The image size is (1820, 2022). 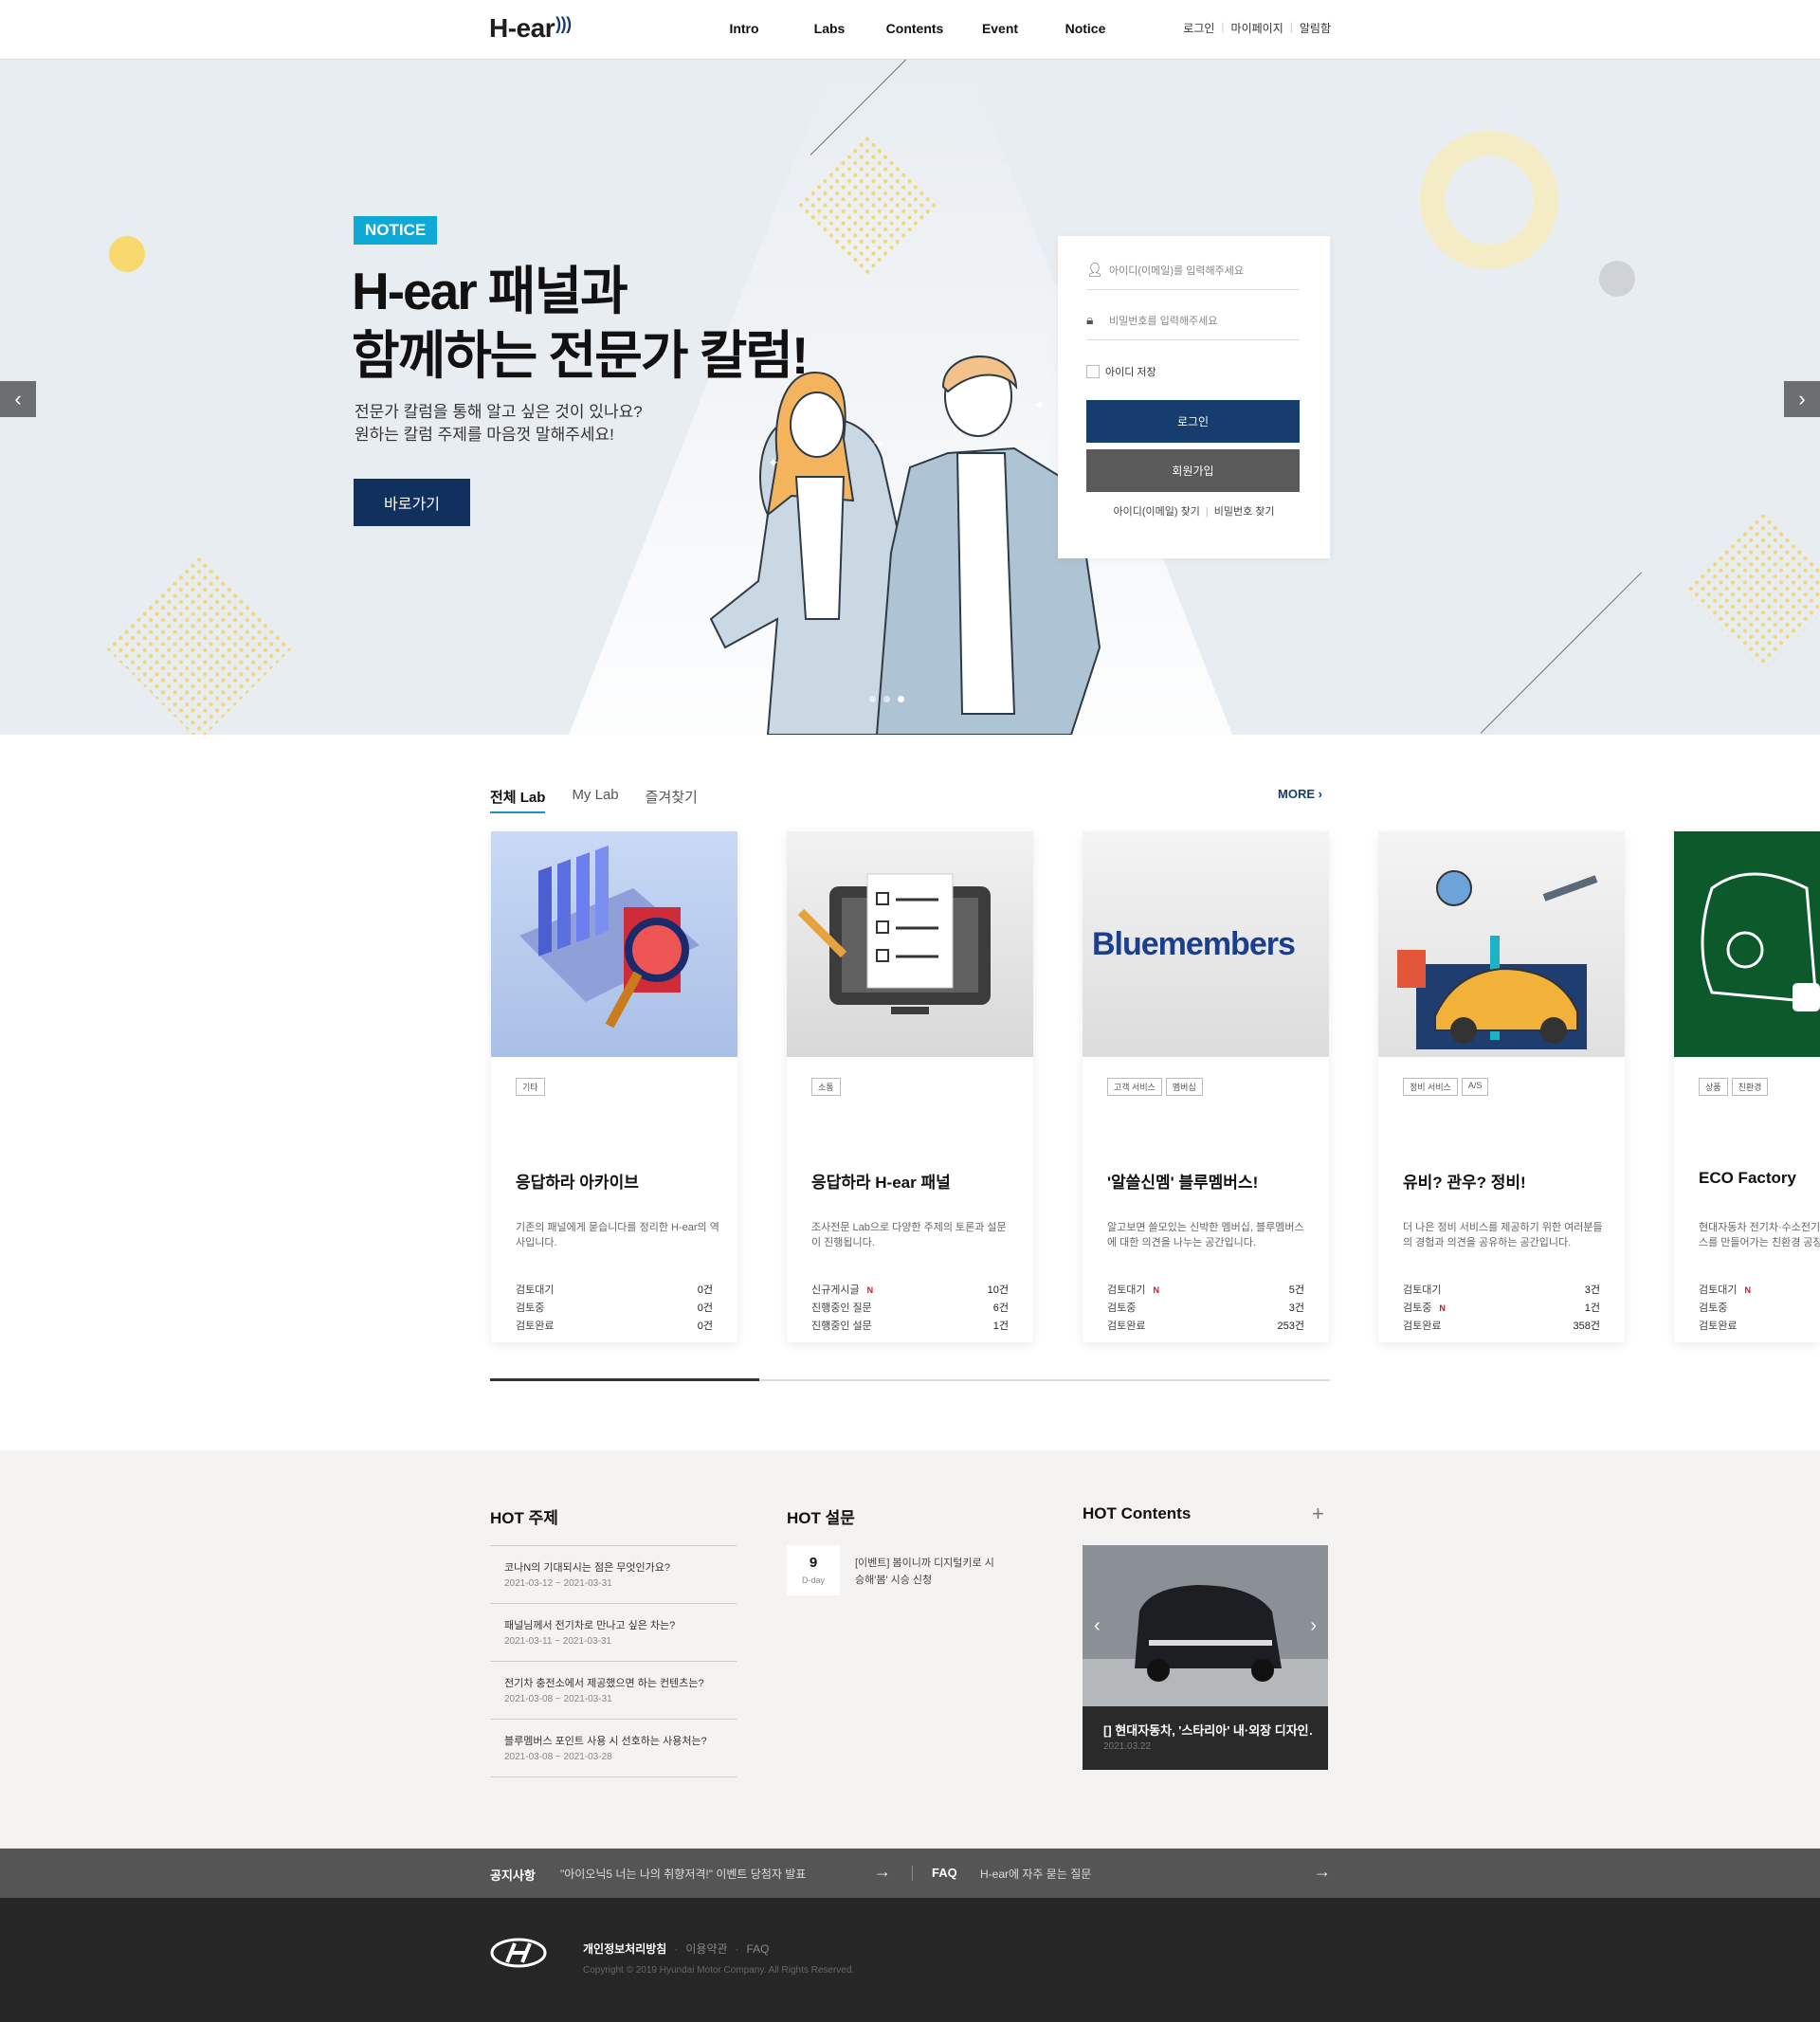 I want to click on nav-contents: Contents, so click(x=914, y=28).